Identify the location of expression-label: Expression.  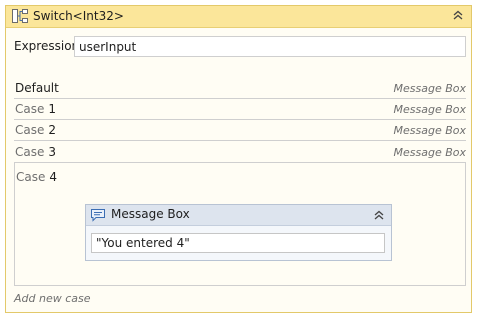
(47, 46).